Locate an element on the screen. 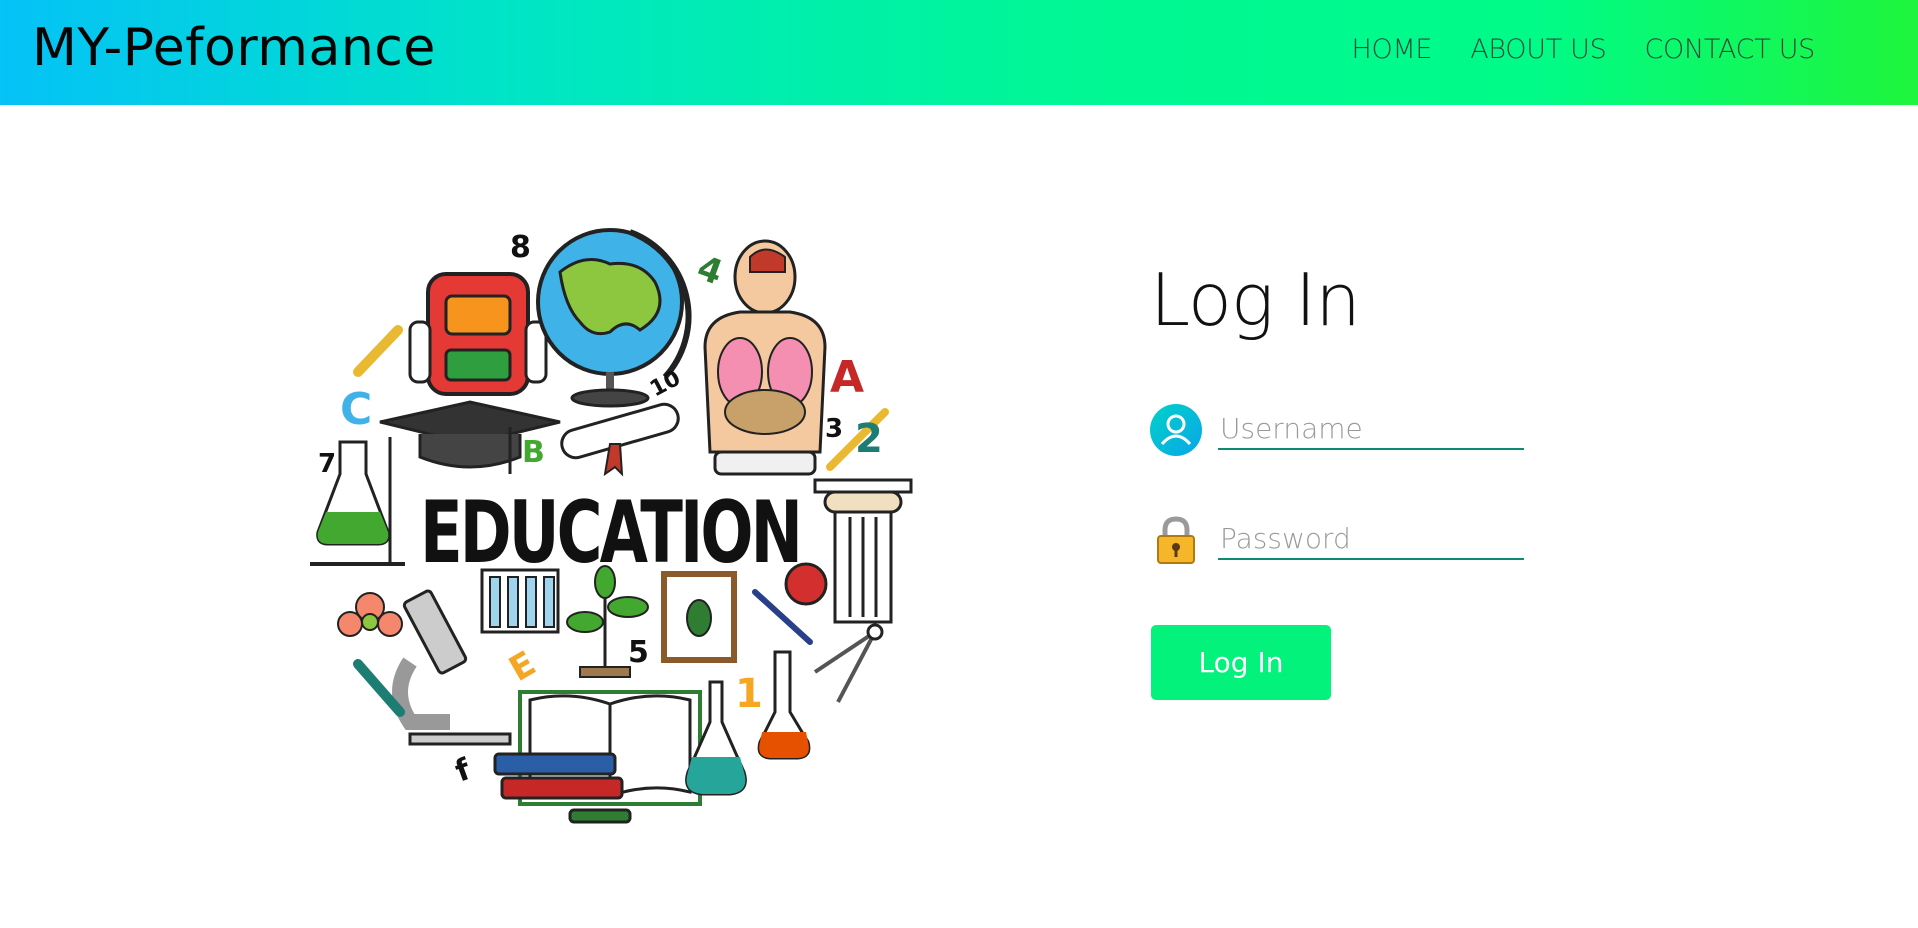 This screenshot has width=1918, height=928. user-avatar-icon is located at coordinates (1176, 430).